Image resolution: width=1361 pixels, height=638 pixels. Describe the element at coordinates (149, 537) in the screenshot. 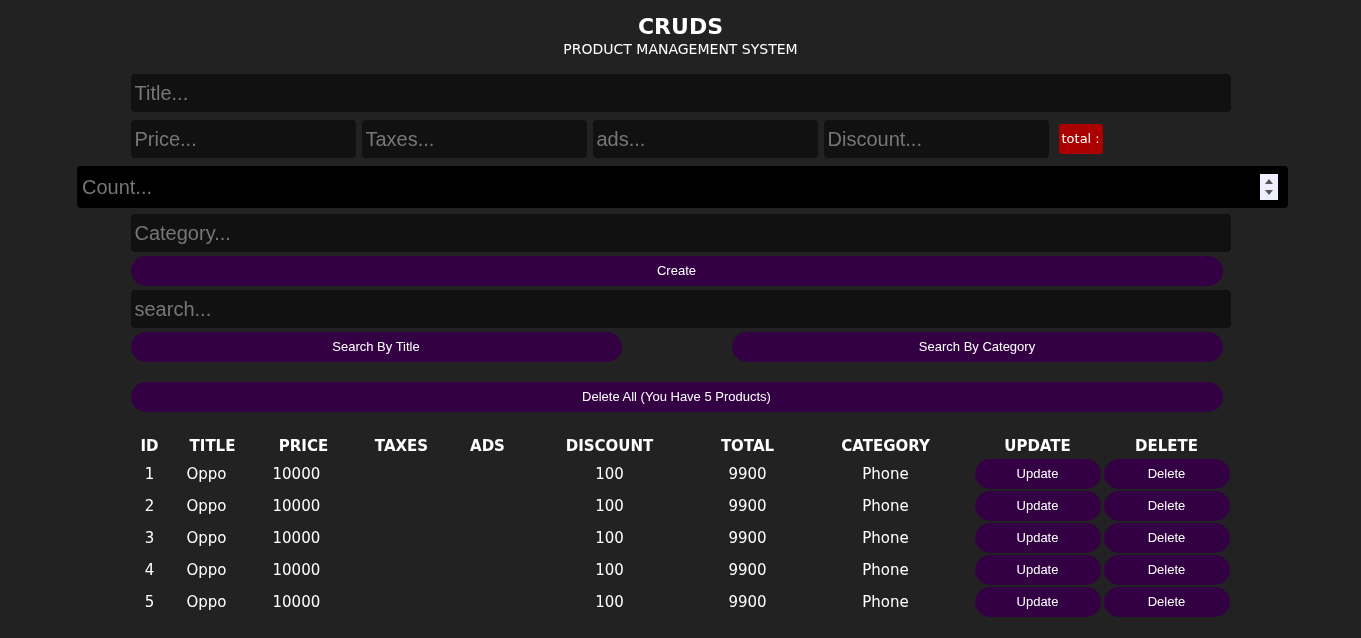

I see `table-cell: 3` at that location.